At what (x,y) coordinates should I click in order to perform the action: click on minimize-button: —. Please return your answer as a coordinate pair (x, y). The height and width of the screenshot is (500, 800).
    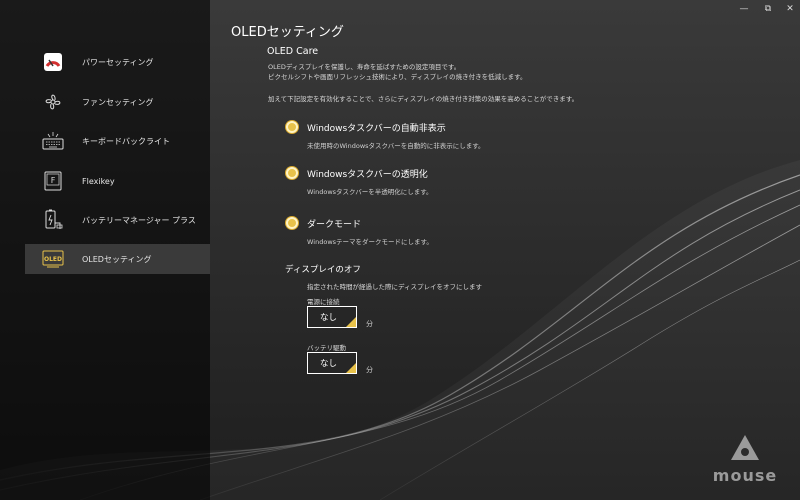
    Looking at the image, I should click on (744, 9).